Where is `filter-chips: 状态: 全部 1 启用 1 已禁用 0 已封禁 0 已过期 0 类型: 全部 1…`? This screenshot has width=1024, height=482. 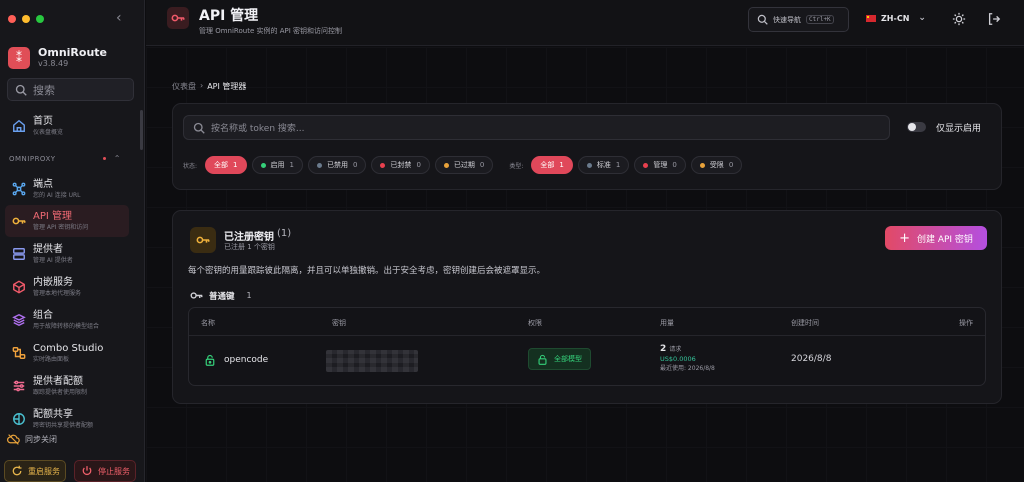 filter-chips: 状态: 全部 1 启用 1 已禁用 0 已封禁 0 已过期 0 类型: 全部 1… is located at coordinates (463, 165).